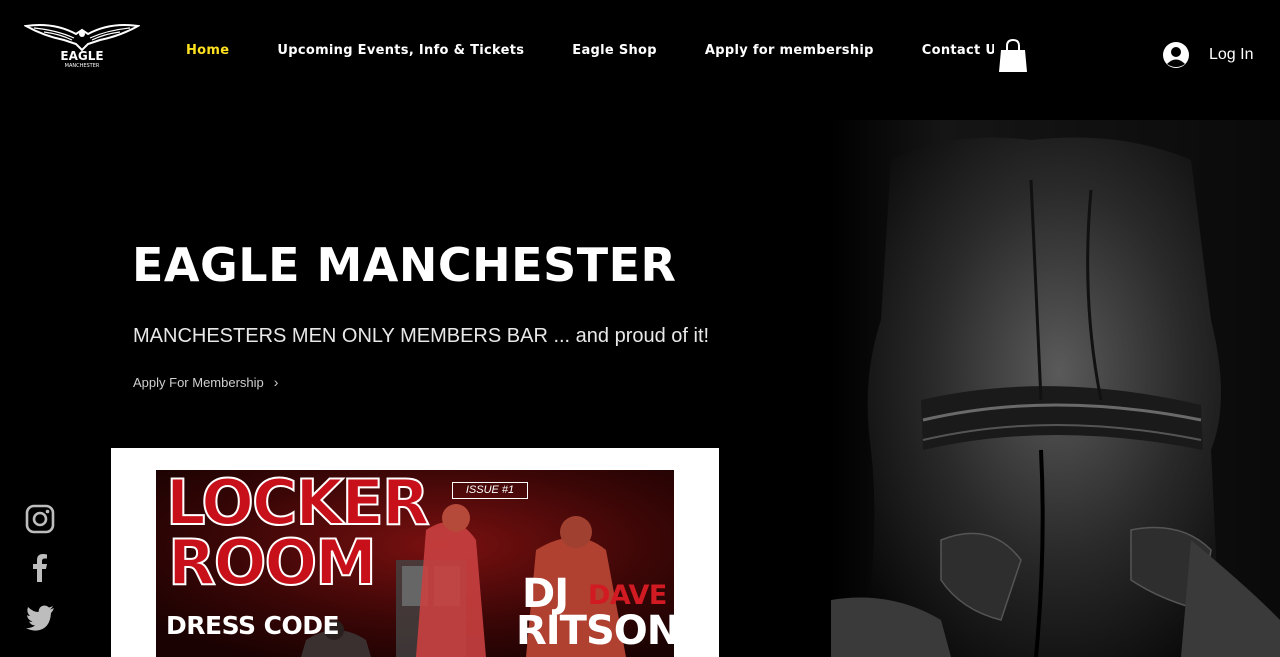 Image resolution: width=1280 pixels, height=657 pixels. What do you see at coordinates (627, 595) in the screenshot?
I see `poster-dj-first-name: DAVE` at bounding box center [627, 595].